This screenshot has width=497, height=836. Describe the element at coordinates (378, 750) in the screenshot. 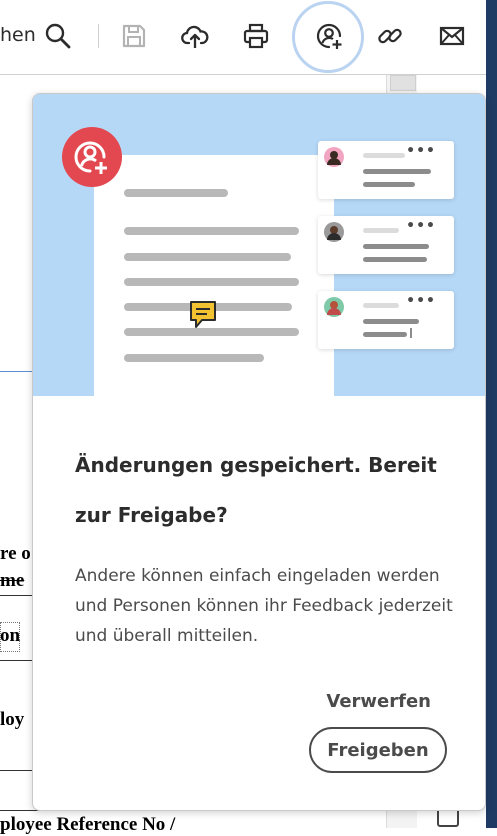

I see `share-button: Freigeben` at that location.